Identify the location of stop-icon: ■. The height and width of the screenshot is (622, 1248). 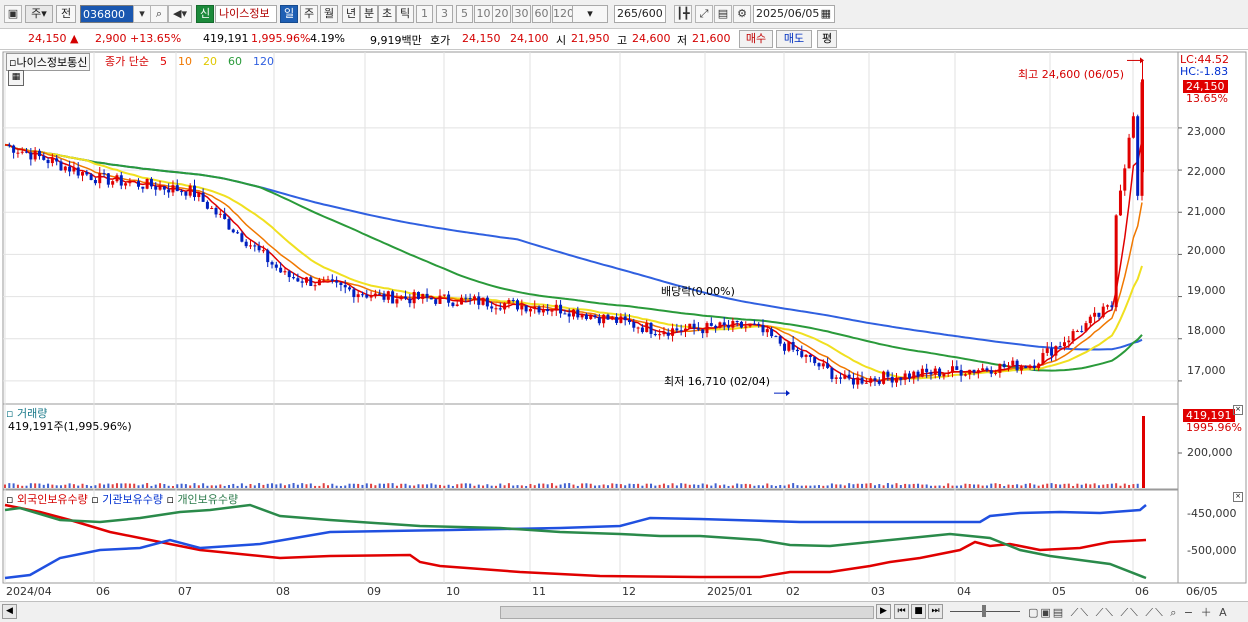
(918, 611).